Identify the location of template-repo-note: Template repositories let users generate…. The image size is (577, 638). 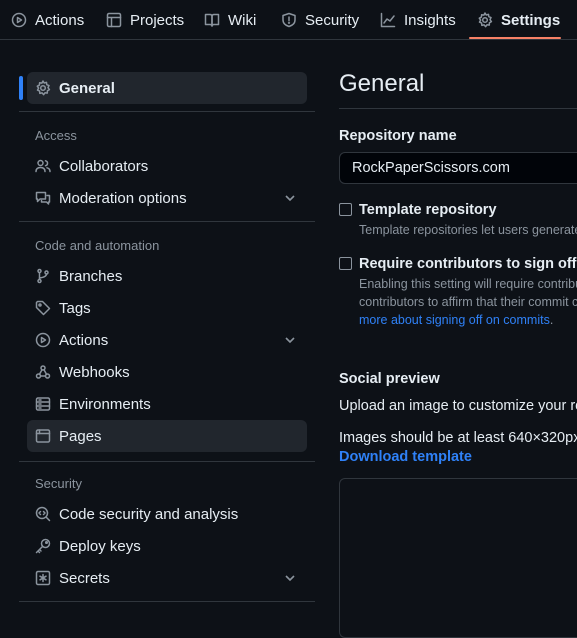
(468, 230).